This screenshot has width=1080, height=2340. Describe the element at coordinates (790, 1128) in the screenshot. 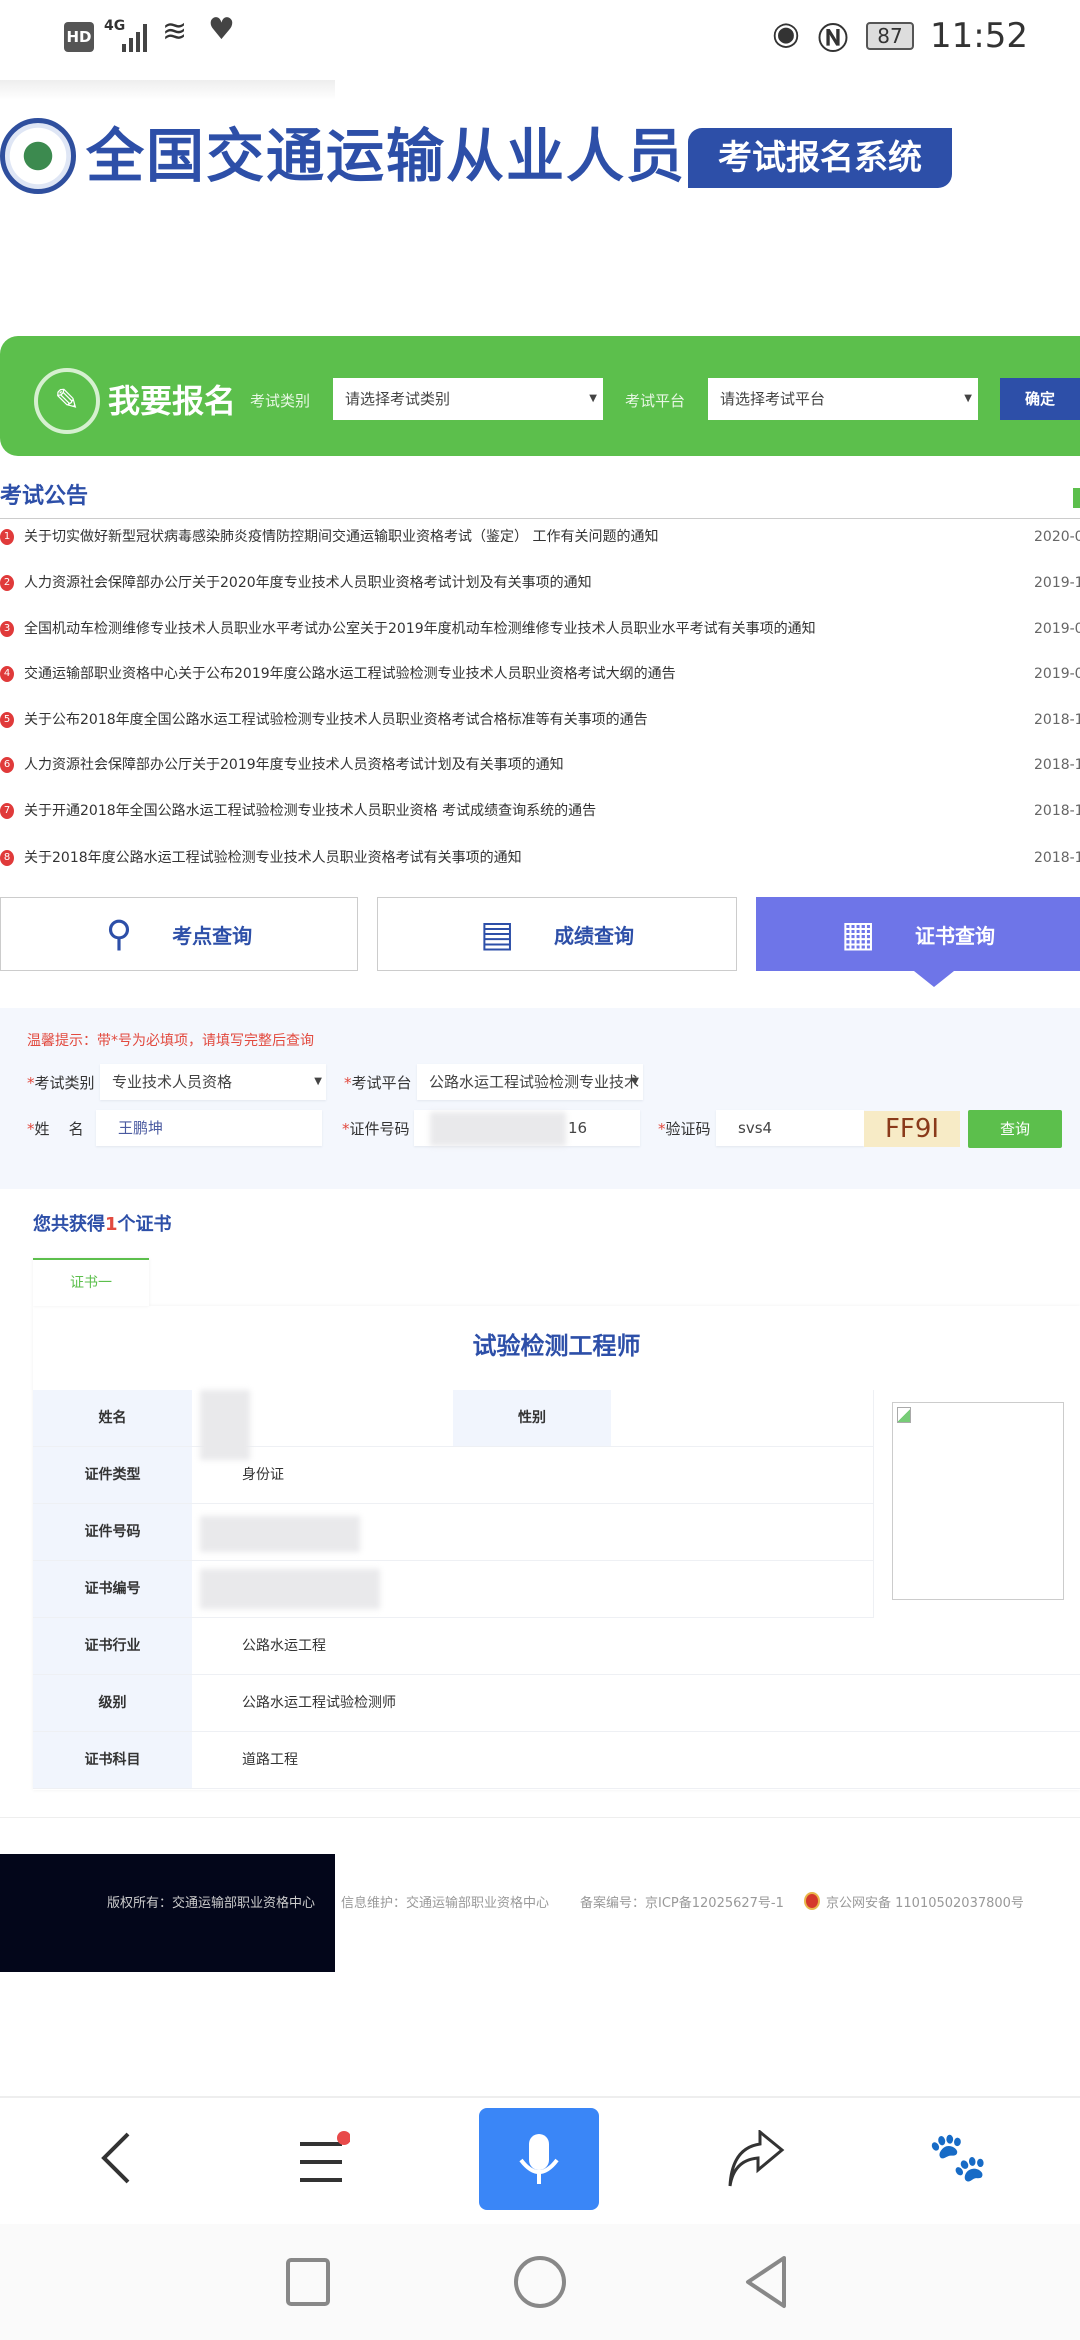

I see `captcha-input: svs4` at that location.